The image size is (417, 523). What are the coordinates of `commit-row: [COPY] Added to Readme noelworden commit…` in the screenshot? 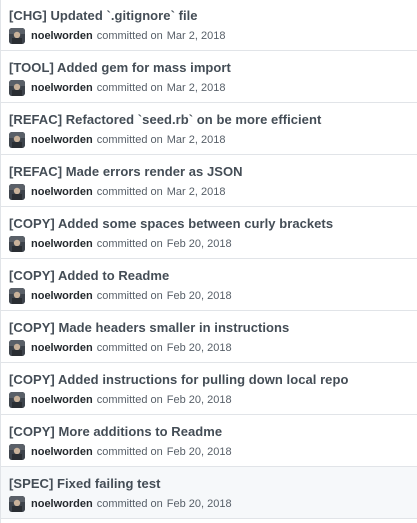 It's located at (209, 285).